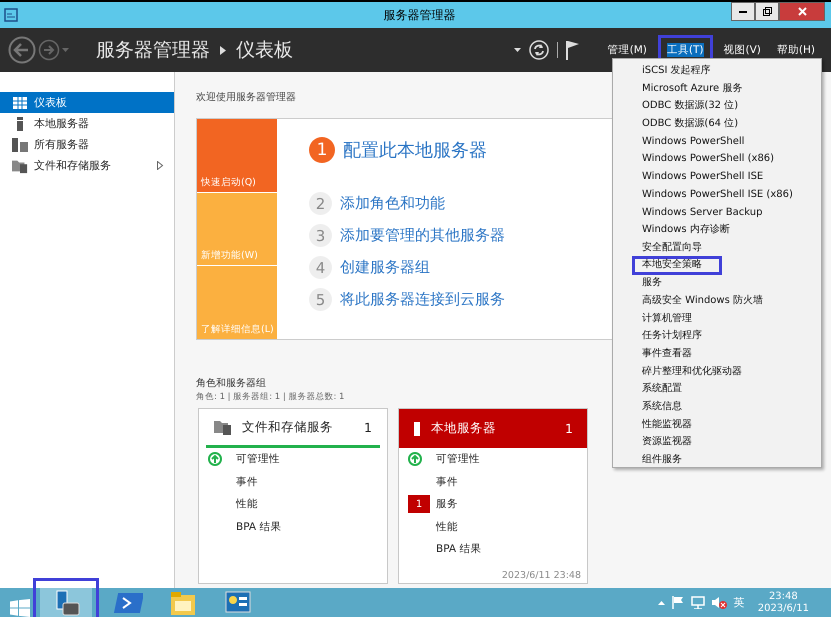 Image resolution: width=831 pixels, height=617 pixels. What do you see at coordinates (11, 15) in the screenshot?
I see `app-icon` at bounding box center [11, 15].